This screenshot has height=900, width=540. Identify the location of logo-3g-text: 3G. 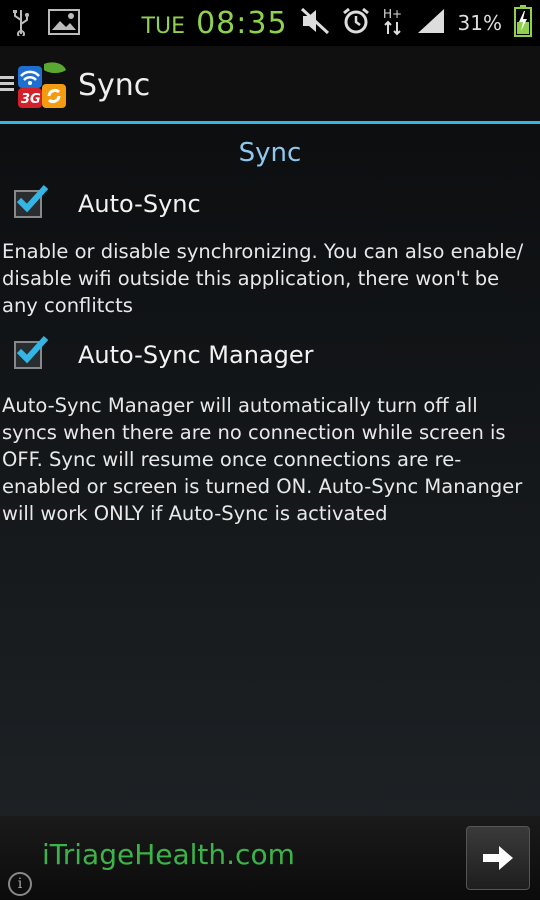
(31, 99).